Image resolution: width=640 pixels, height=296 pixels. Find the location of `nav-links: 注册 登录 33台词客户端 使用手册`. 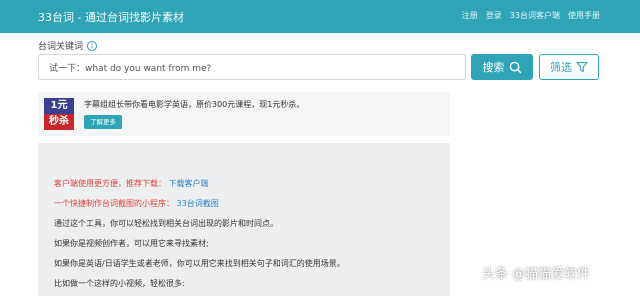

nav-links: 注册 登录 33台词客户端 使用手册 is located at coordinates (531, 15).